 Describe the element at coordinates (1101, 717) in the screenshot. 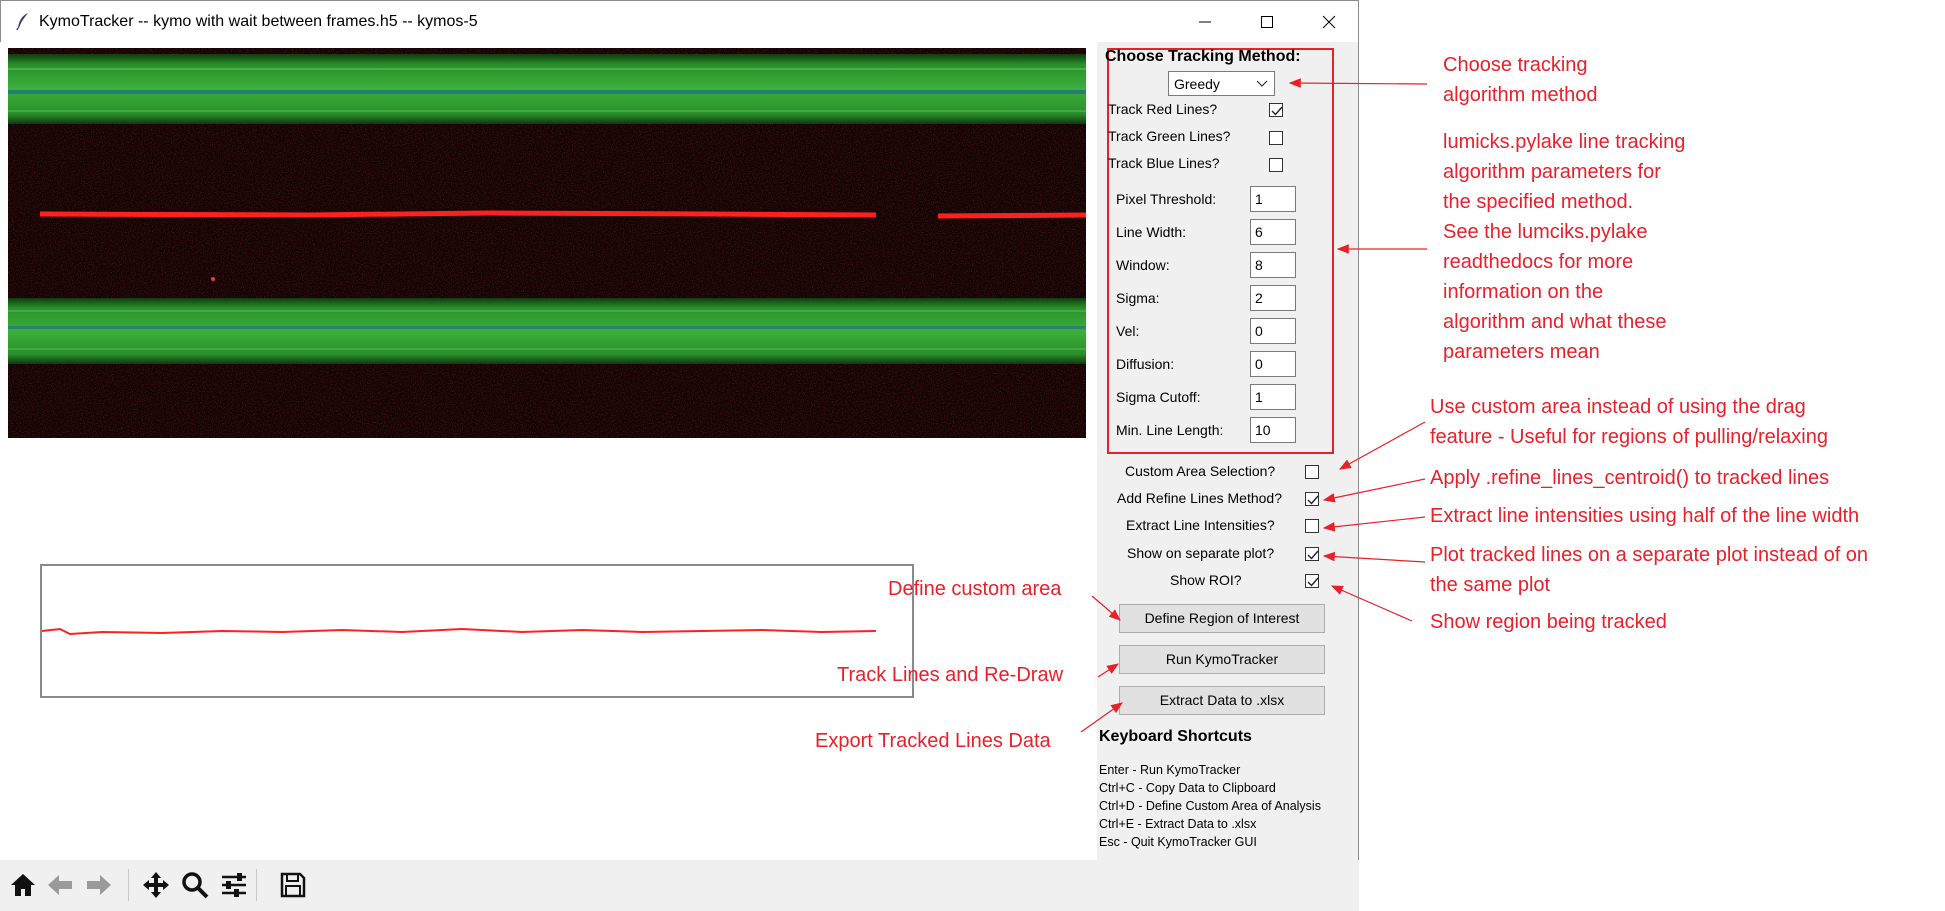

I see `arrow-to-extract` at that location.